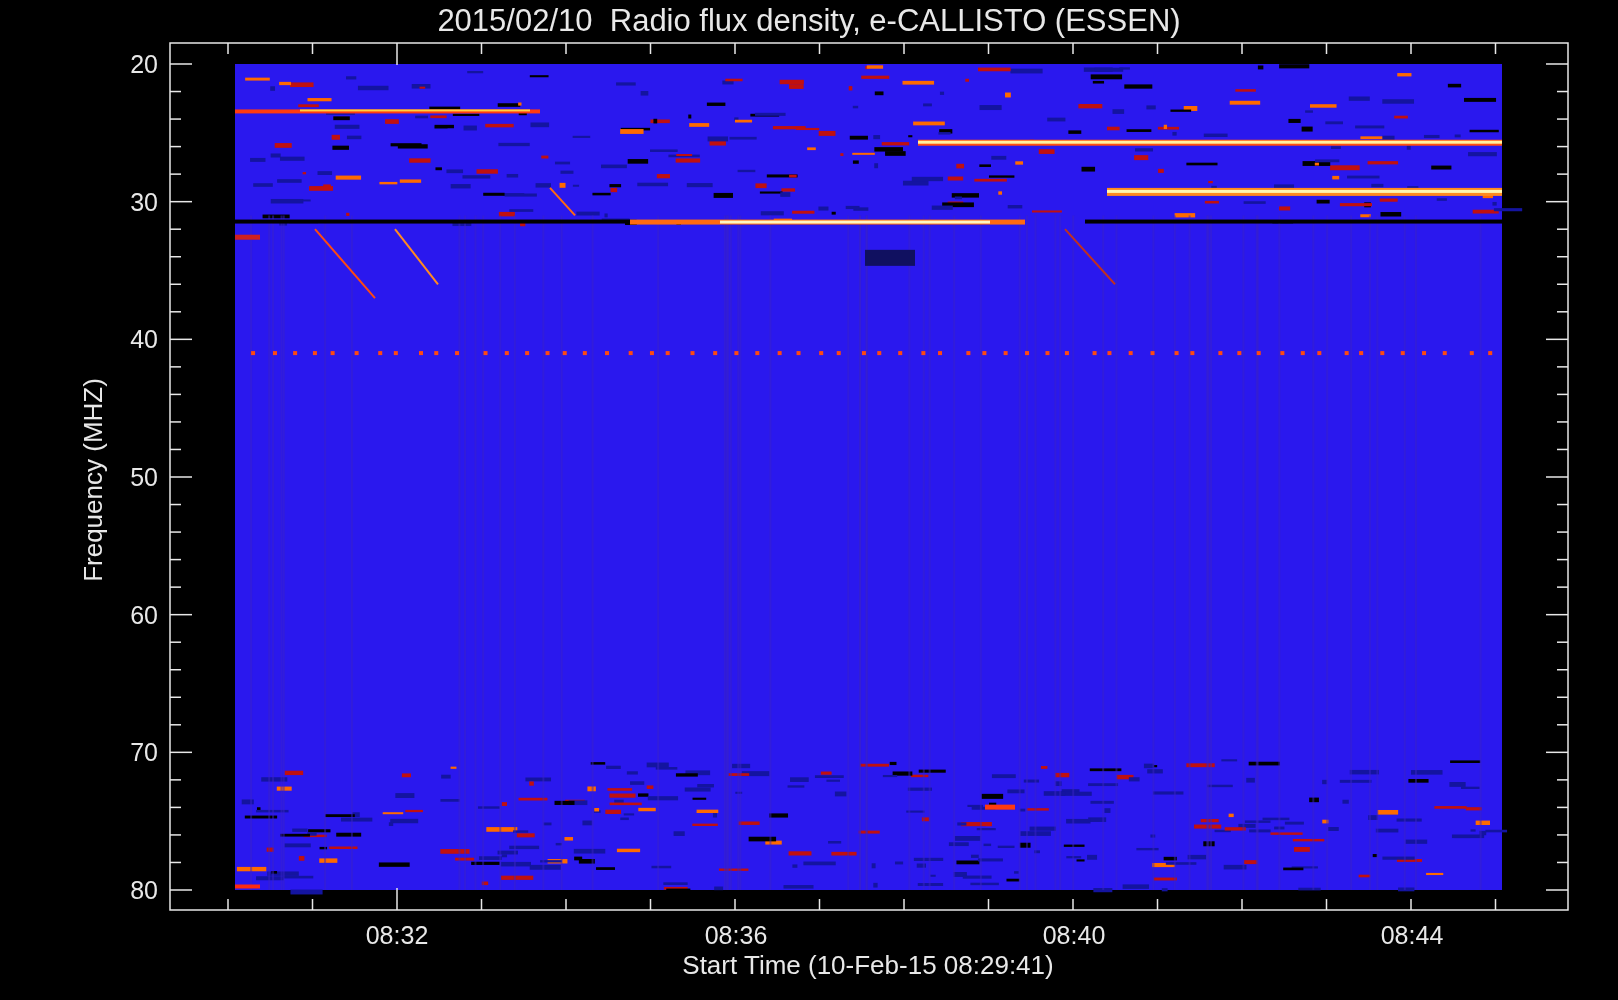  I want to click on tick-label: 08:36, so click(736, 935).